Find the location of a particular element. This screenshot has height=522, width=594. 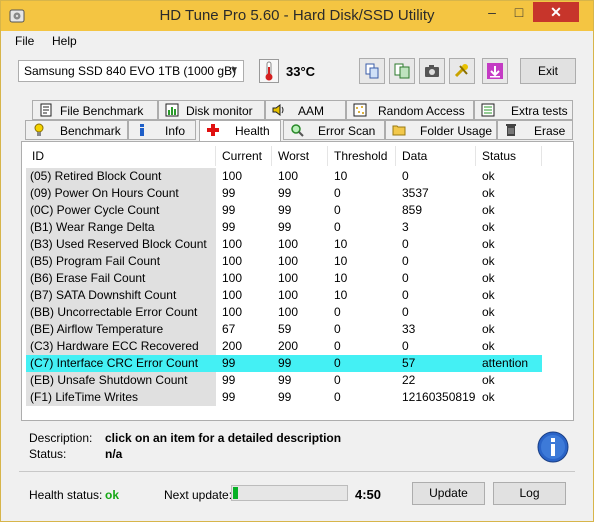

progress-fill is located at coordinates (235, 493).